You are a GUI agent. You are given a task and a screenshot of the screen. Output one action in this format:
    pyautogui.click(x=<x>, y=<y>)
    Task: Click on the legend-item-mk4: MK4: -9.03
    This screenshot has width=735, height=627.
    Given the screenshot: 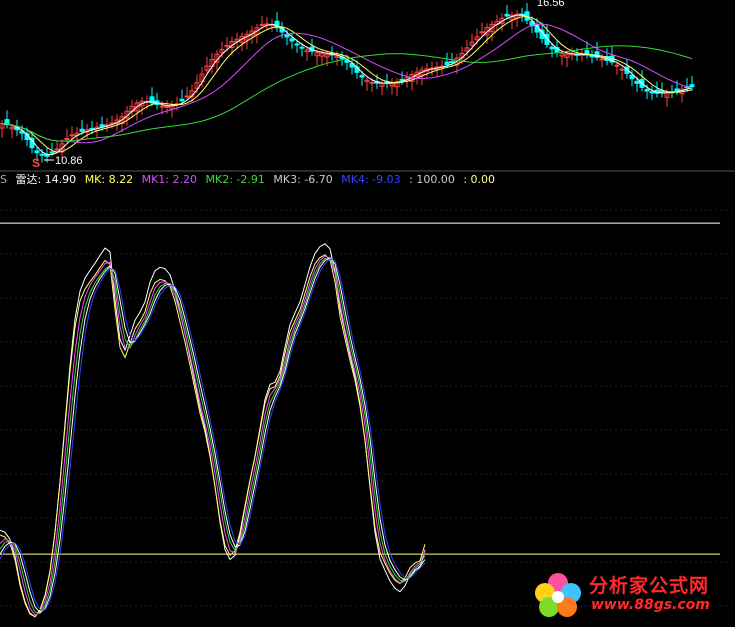 What is the action you would take?
    pyautogui.click(x=371, y=179)
    